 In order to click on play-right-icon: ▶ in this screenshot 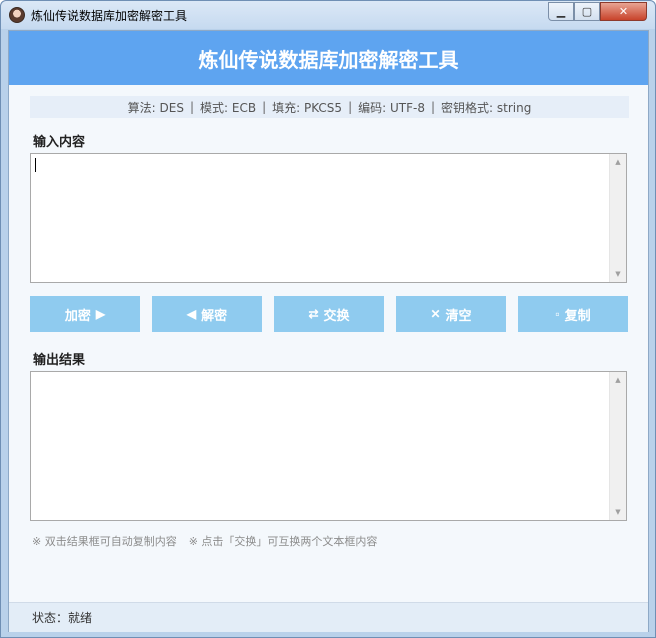, I will do `click(100, 314)`.